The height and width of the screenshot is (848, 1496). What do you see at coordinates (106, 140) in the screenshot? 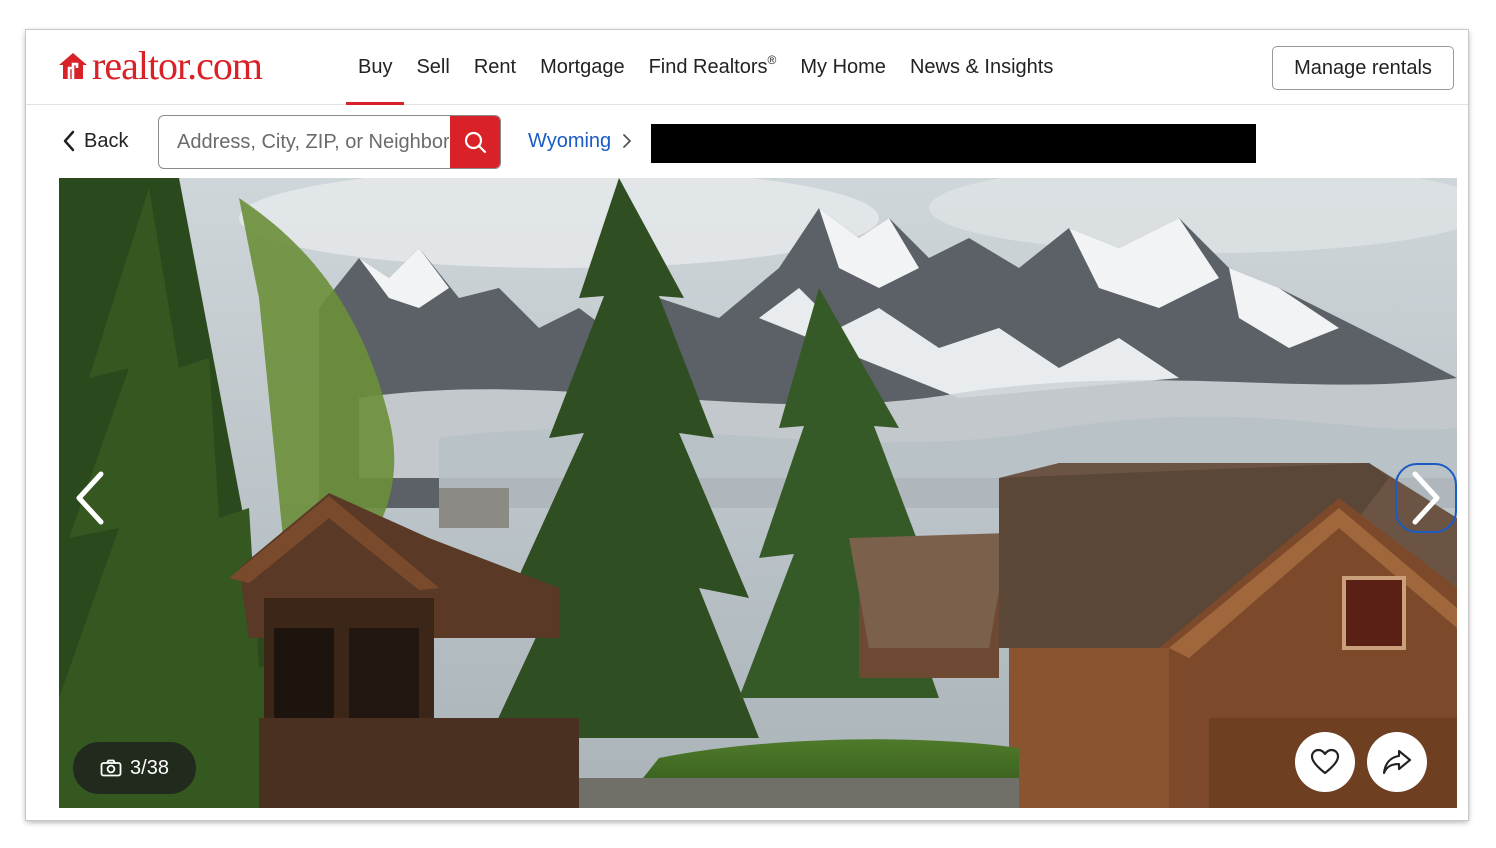
I see `back-label: Back` at bounding box center [106, 140].